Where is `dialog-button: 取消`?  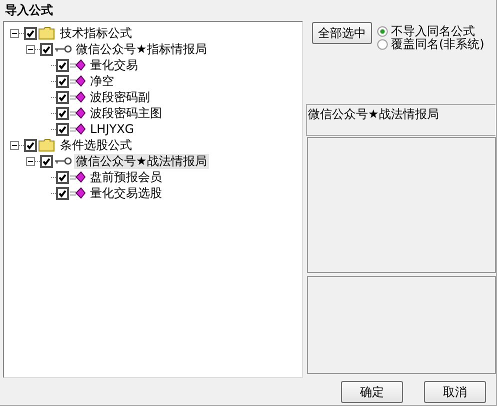 dialog-button: 取消 is located at coordinates (455, 392).